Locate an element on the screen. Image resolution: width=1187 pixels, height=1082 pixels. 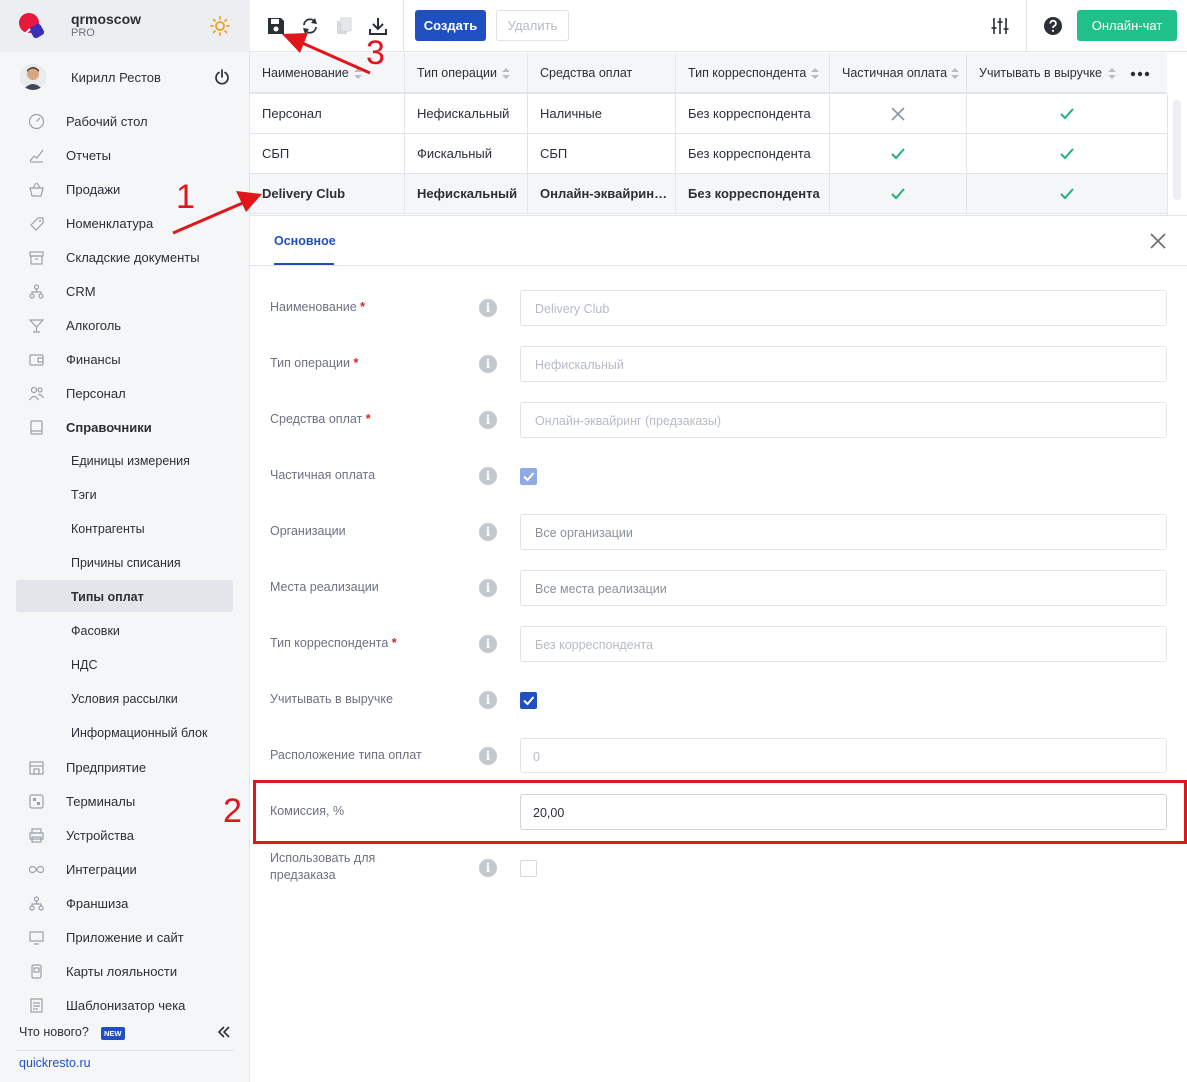
name-input: Delivery Club is located at coordinates (843, 308).